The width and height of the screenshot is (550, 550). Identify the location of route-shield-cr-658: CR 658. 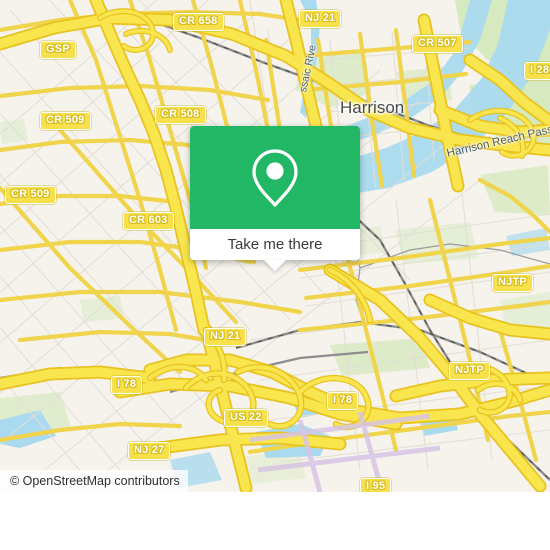
(198, 22).